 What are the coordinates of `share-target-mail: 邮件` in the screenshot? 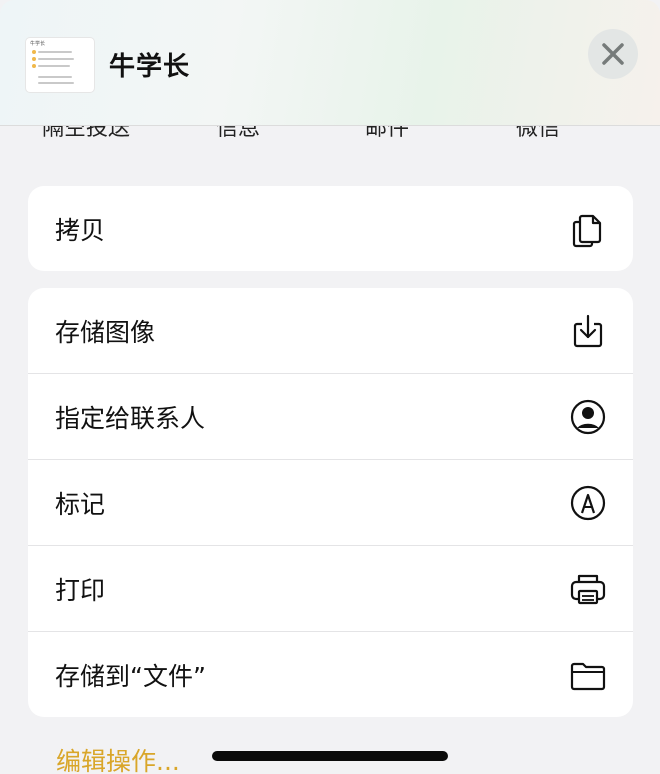 It's located at (387, 132).